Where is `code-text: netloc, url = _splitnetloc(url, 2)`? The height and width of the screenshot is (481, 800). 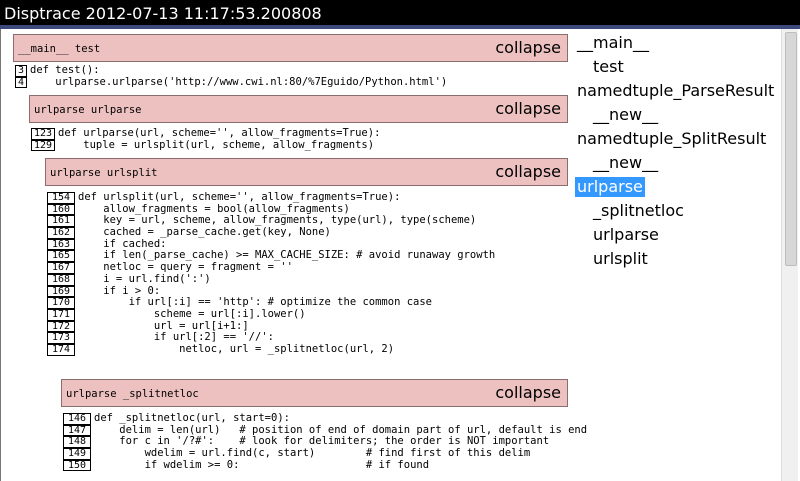 code-text: netloc, url = _splitnetloc(url, 2) is located at coordinates (236, 348).